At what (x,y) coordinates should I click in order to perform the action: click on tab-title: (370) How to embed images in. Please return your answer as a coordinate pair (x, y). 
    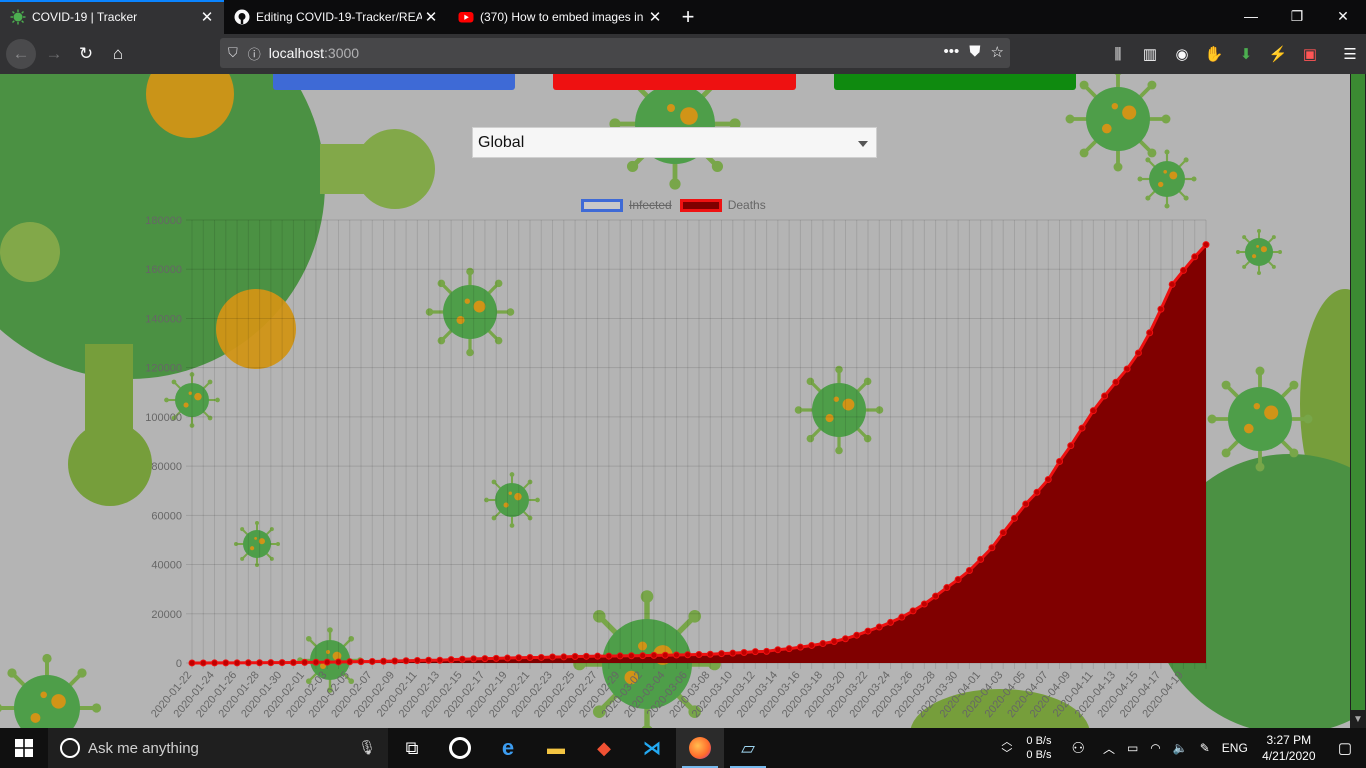
    Looking at the image, I should click on (562, 17).